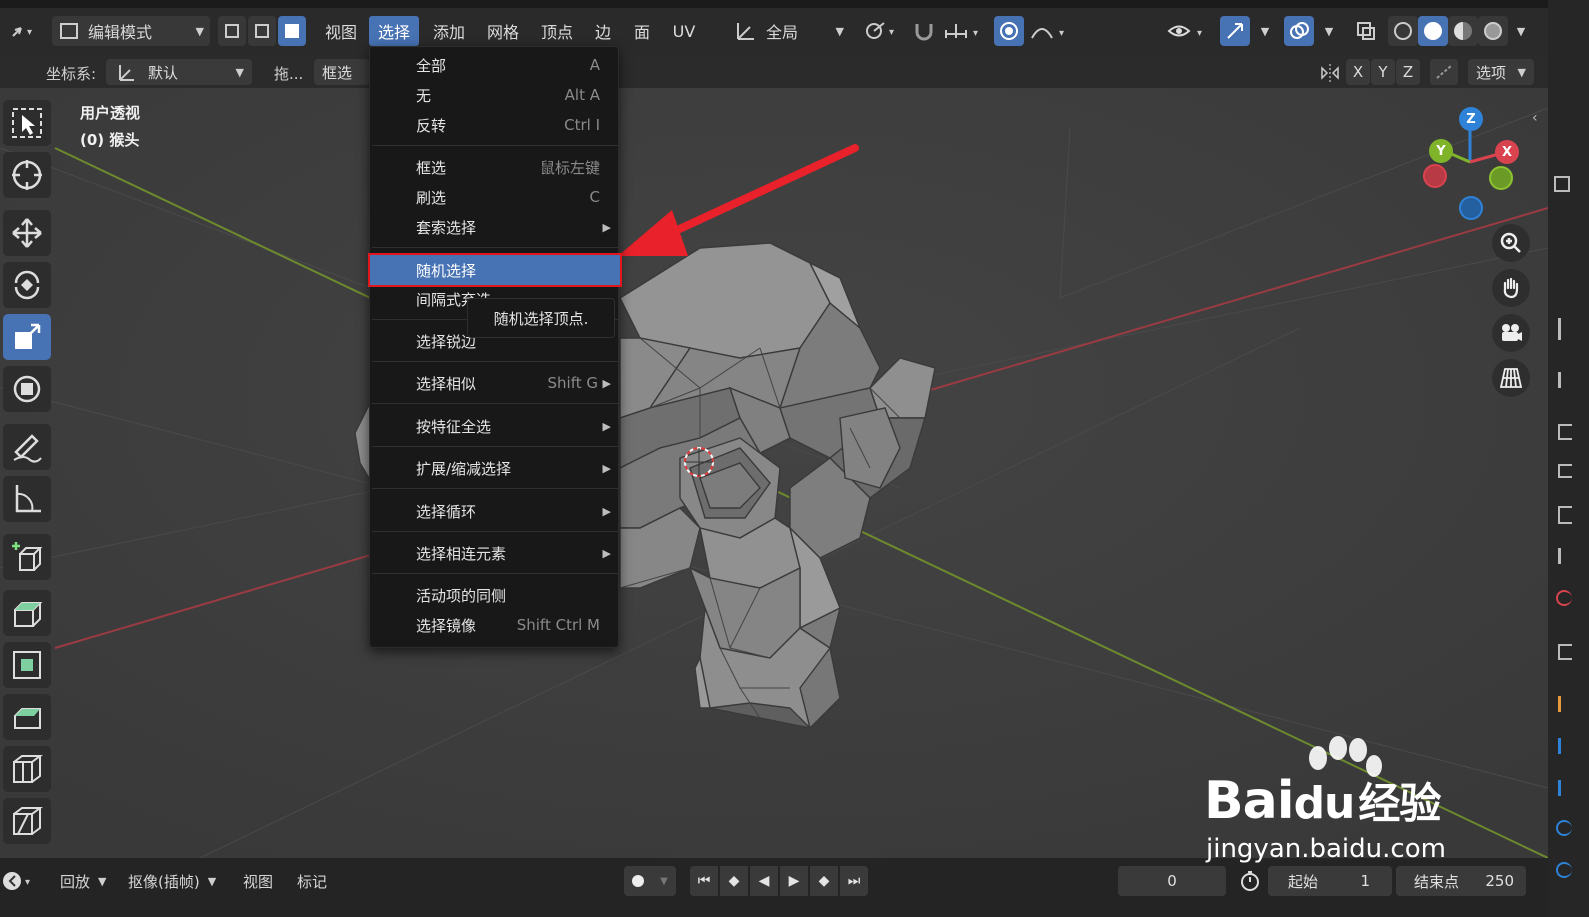  I want to click on scene-tab-icon, so click(1565, 556).